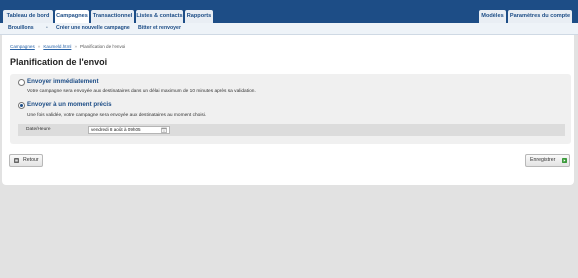 This screenshot has width=578, height=278. Describe the element at coordinates (38, 129) in the screenshot. I see `datetime-label: Date/Heure` at that location.